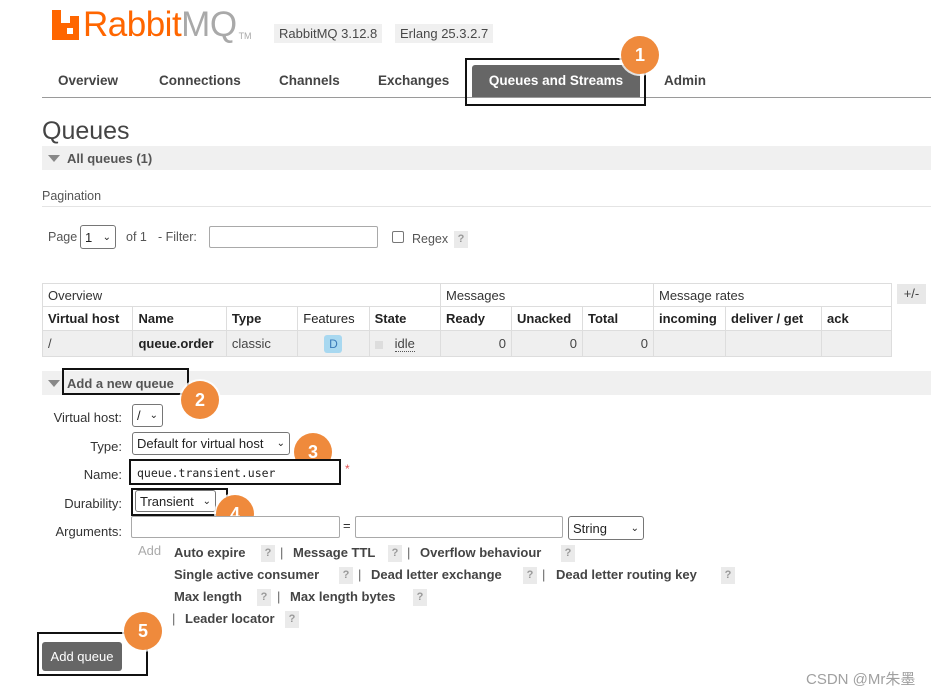  What do you see at coordinates (486, 206) in the screenshot?
I see `pagination-divider` at bounding box center [486, 206].